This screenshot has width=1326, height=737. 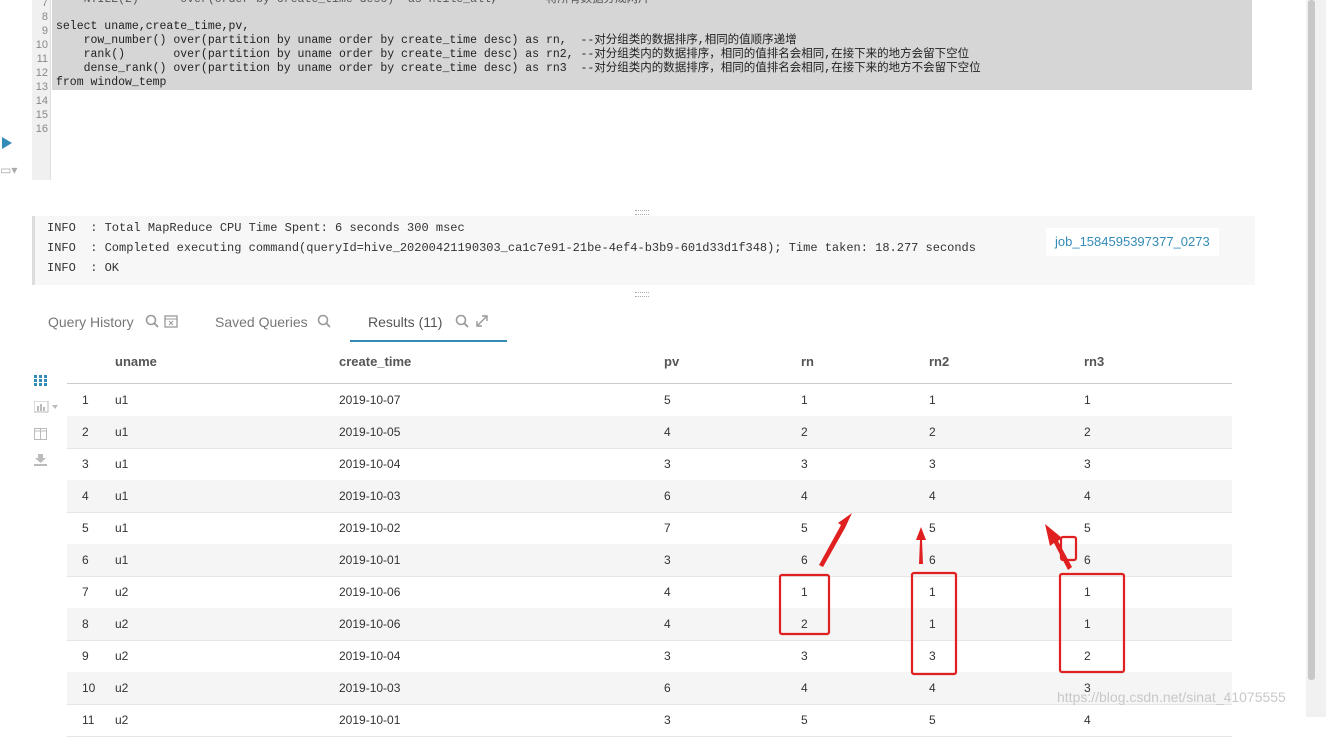 What do you see at coordinates (370, 592) in the screenshot?
I see `table-cell: 2019-10-06` at bounding box center [370, 592].